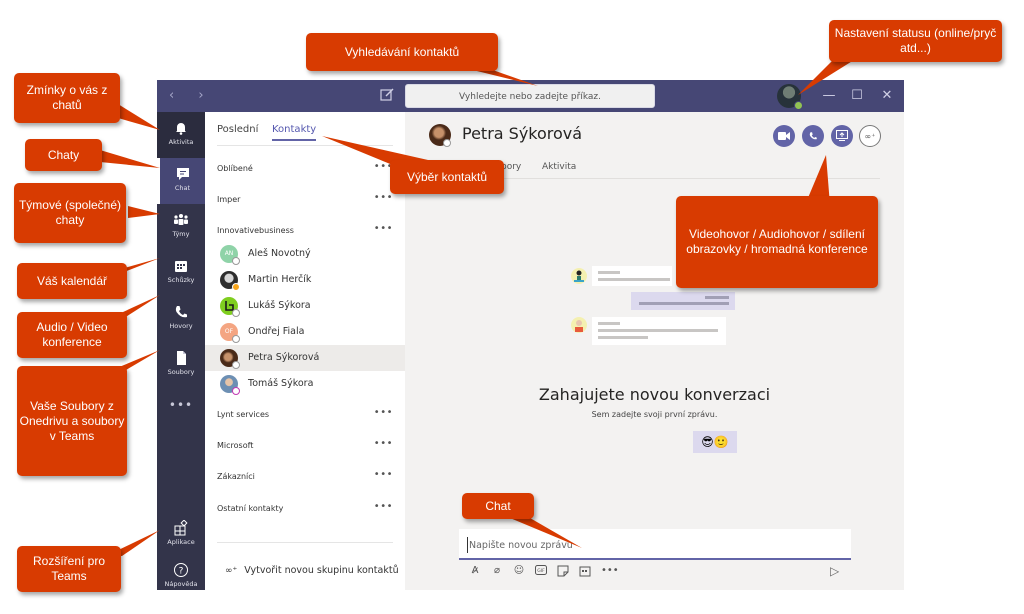 The width and height of the screenshot is (1024, 614). Describe the element at coordinates (63, 155) in the screenshot. I see `callout-chats: Chaty` at that location.